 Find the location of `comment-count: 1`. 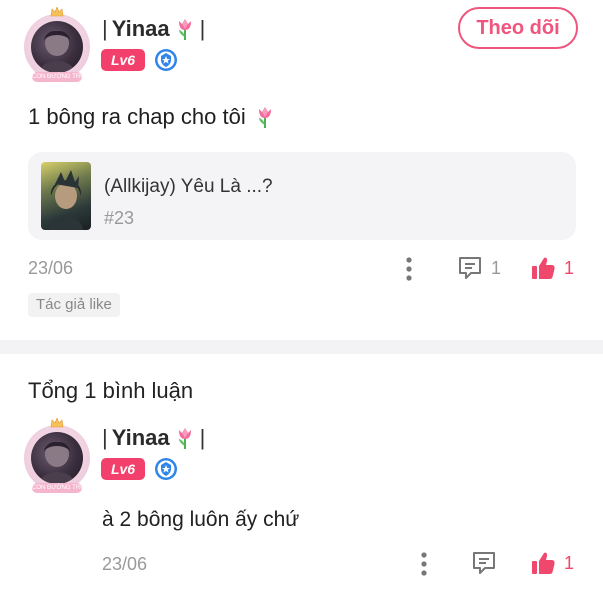

comment-count: 1 is located at coordinates (496, 267).